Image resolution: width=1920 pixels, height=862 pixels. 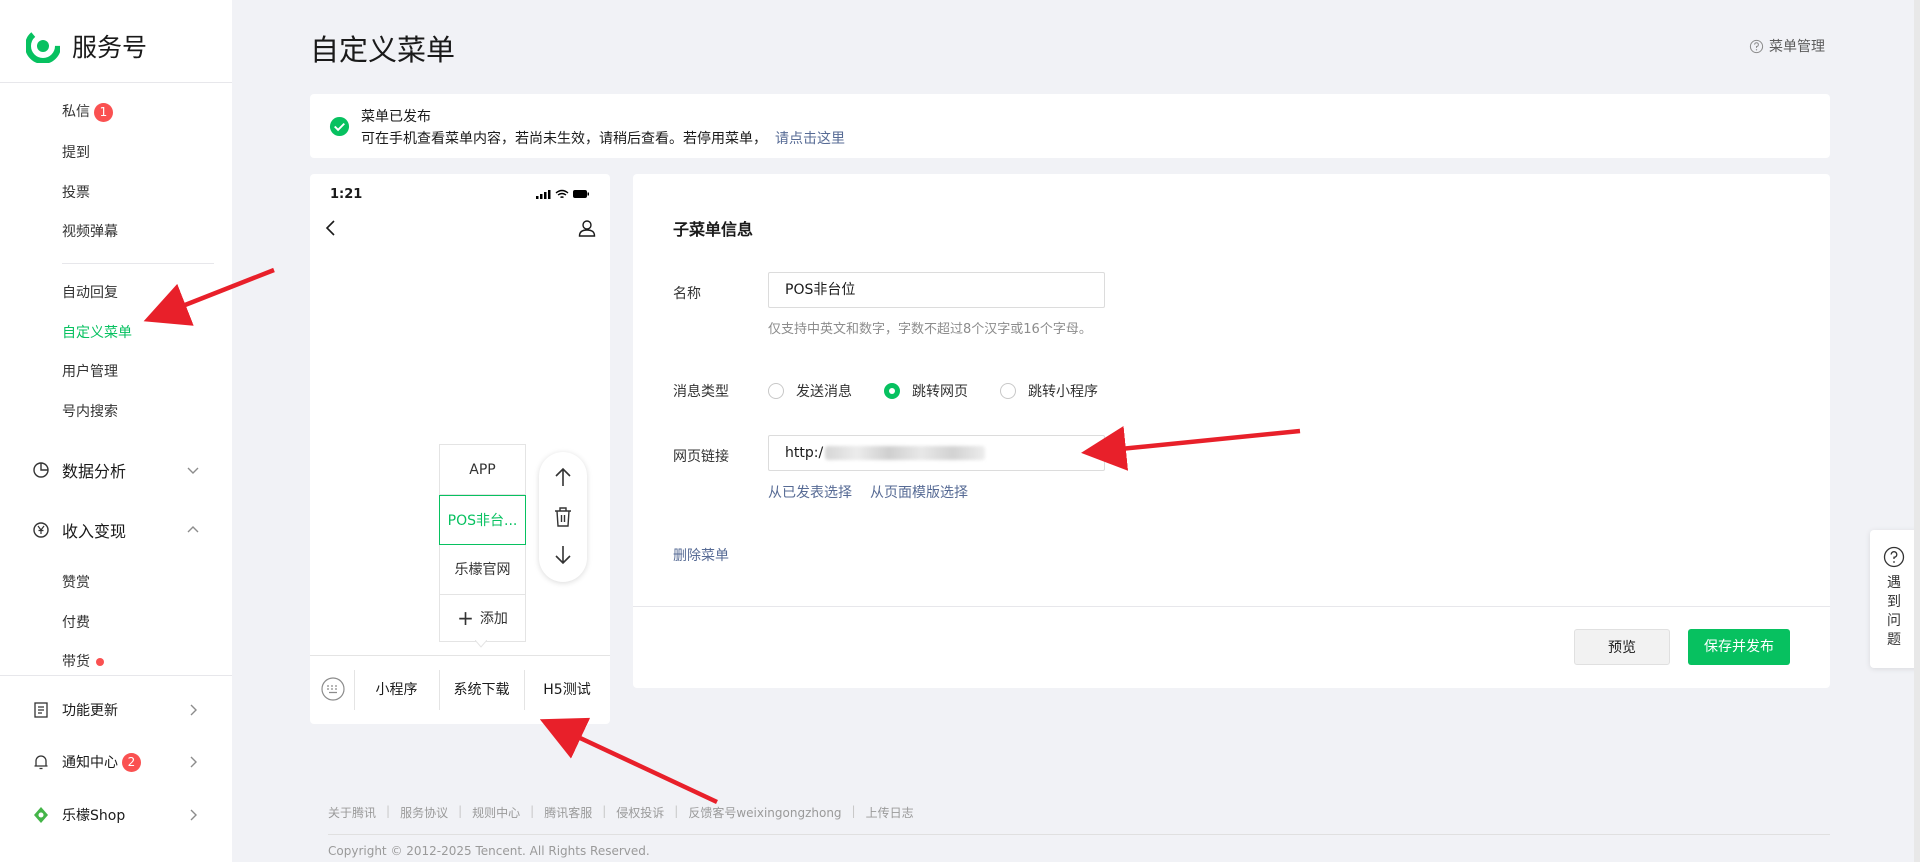 I want to click on blurred-url, so click(x=905, y=453).